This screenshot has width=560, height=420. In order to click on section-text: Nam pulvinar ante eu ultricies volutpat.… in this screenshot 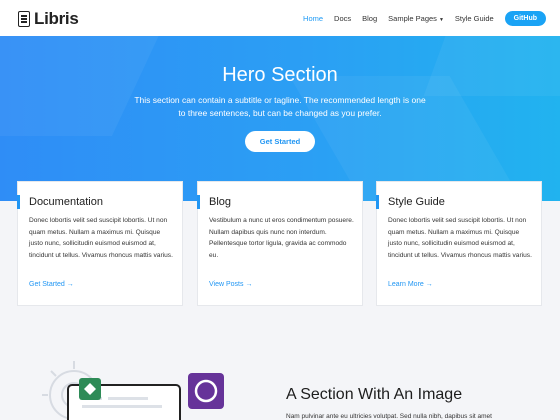, I will do `click(389, 416)`.